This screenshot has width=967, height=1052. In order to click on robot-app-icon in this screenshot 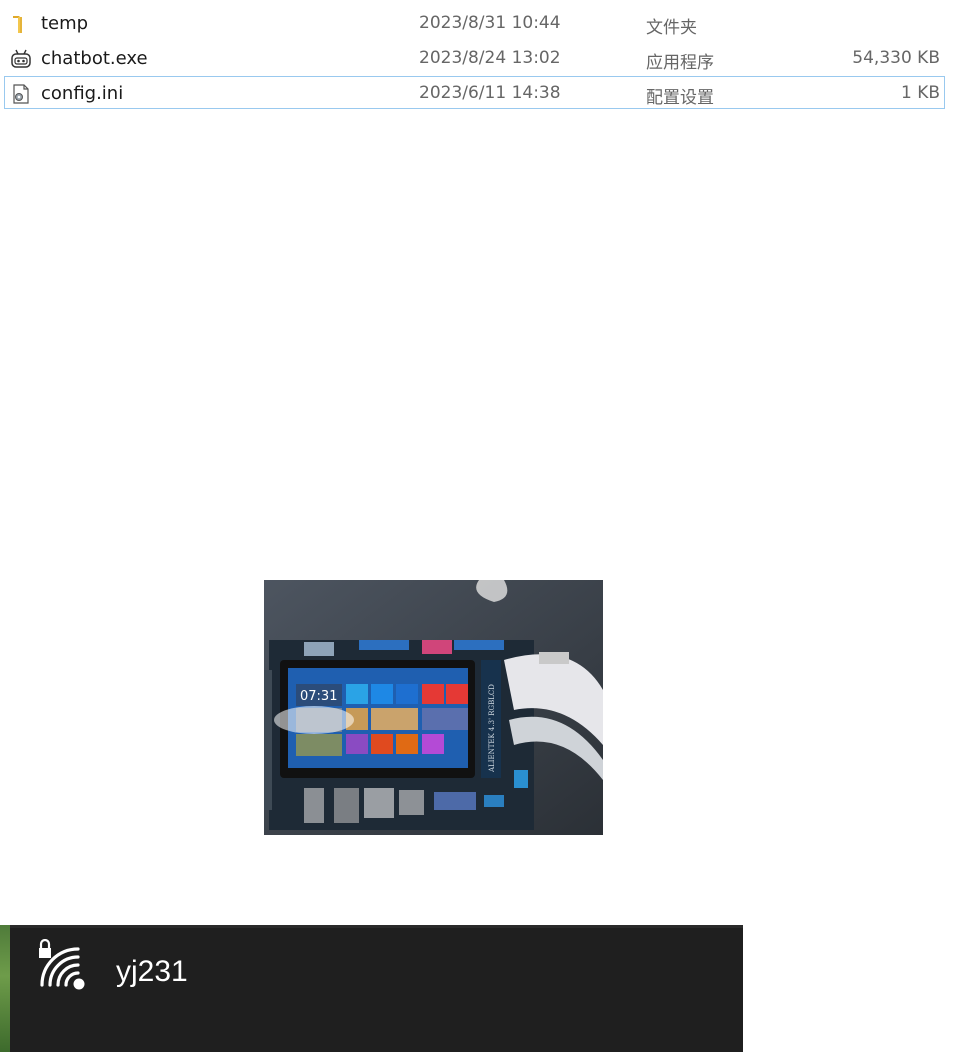, I will do `click(21, 58)`.